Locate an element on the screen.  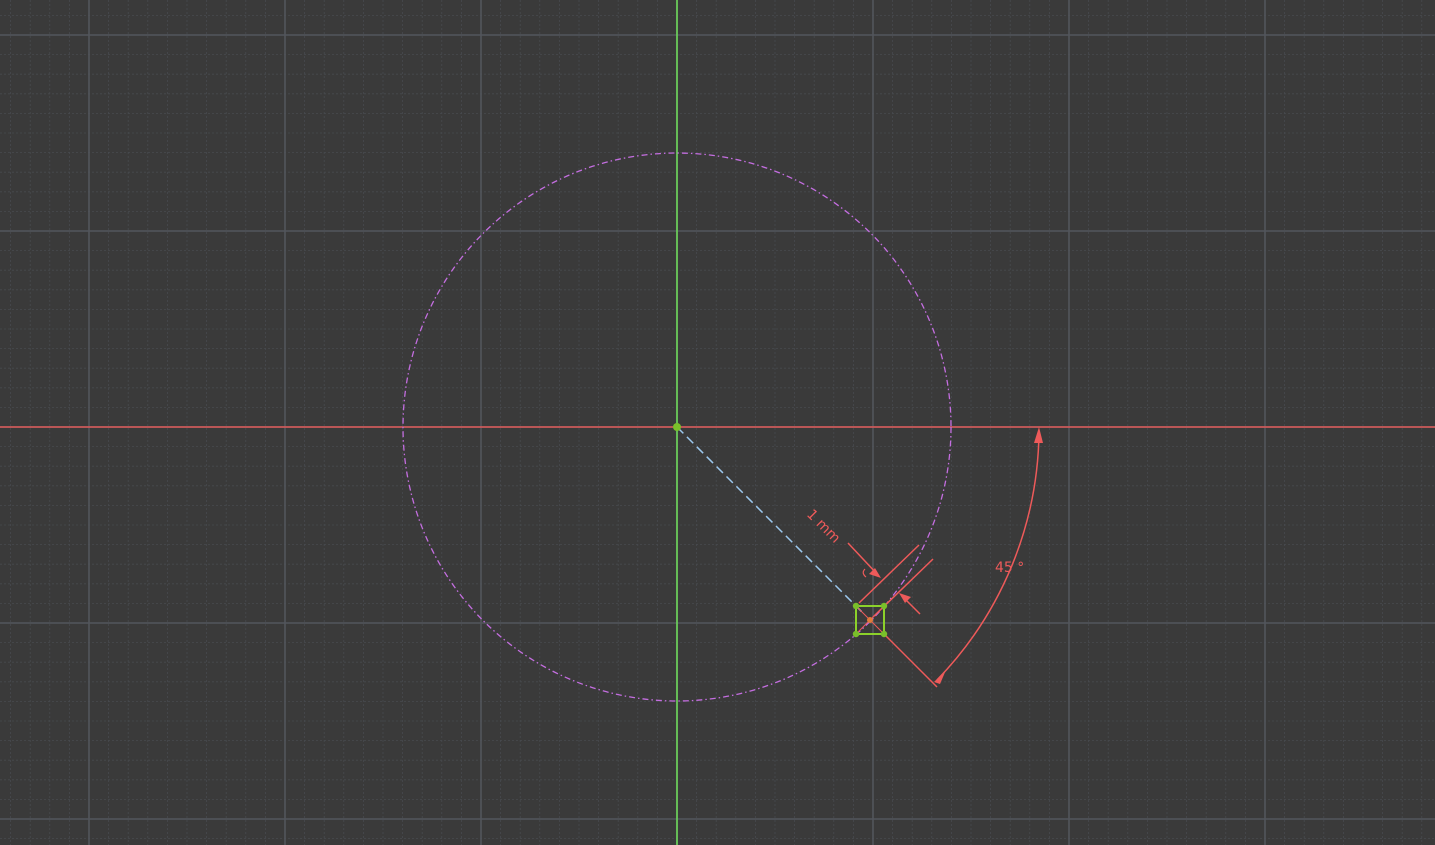
square-corner-point-bl is located at coordinates (856, 634).